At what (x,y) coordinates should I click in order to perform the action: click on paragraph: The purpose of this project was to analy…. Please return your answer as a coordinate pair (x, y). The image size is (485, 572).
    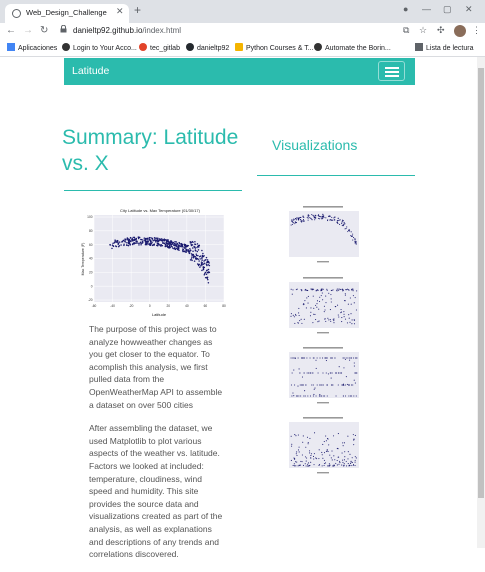
    Looking at the image, I should click on (156, 367).